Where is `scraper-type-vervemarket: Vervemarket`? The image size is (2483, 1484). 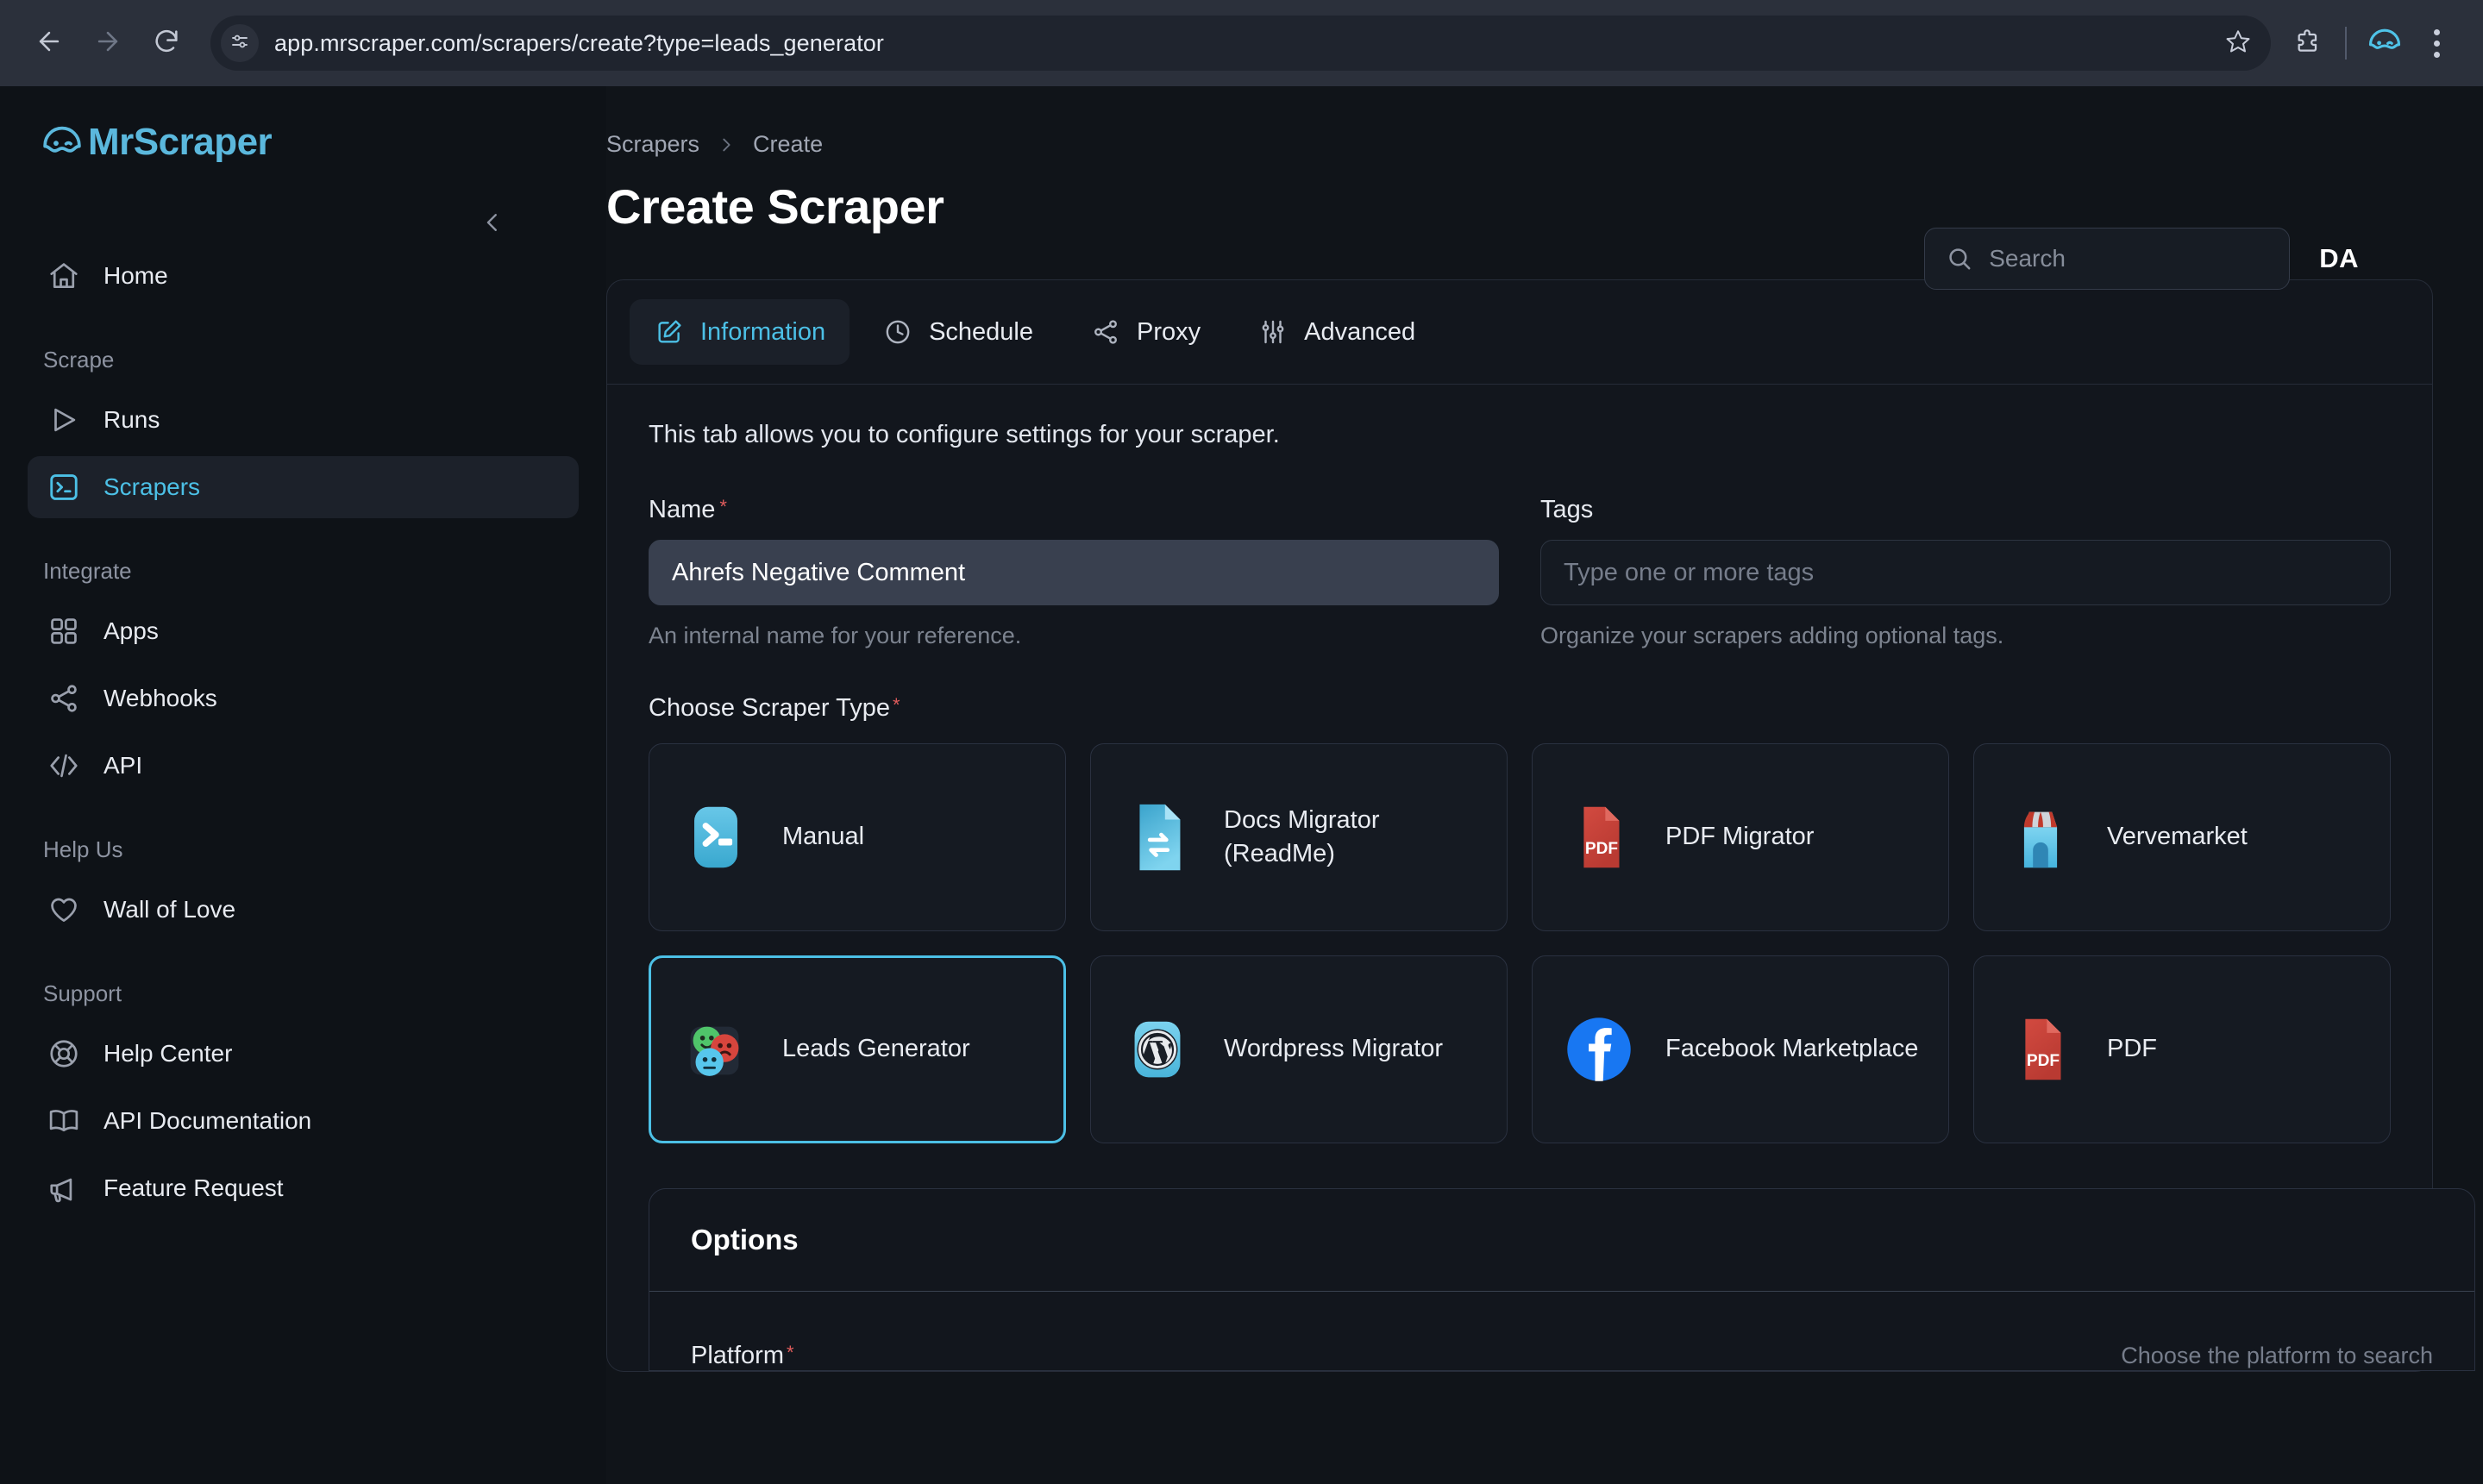
scraper-type-vervemarket: Vervemarket is located at coordinates (2182, 837).